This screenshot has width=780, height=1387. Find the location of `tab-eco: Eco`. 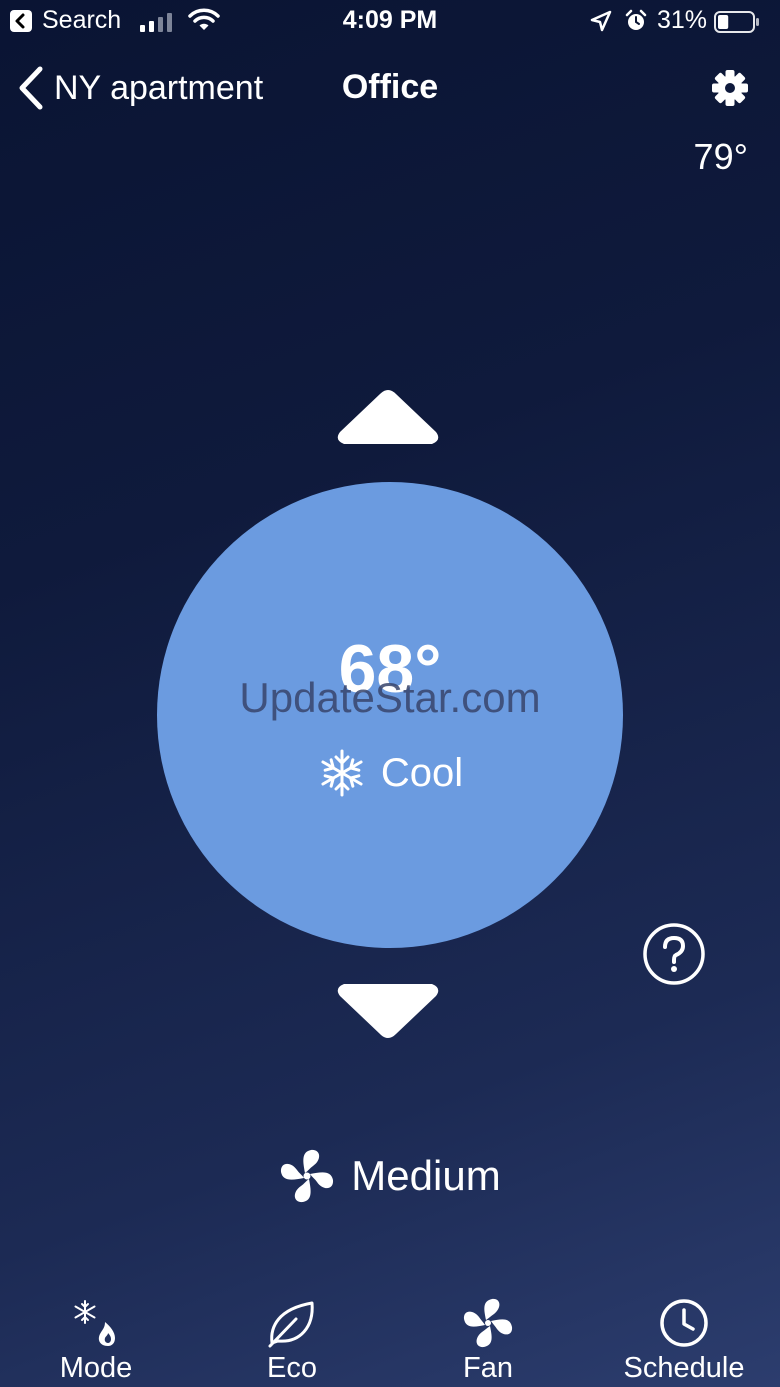

tab-eco: Eco is located at coordinates (292, 1338).